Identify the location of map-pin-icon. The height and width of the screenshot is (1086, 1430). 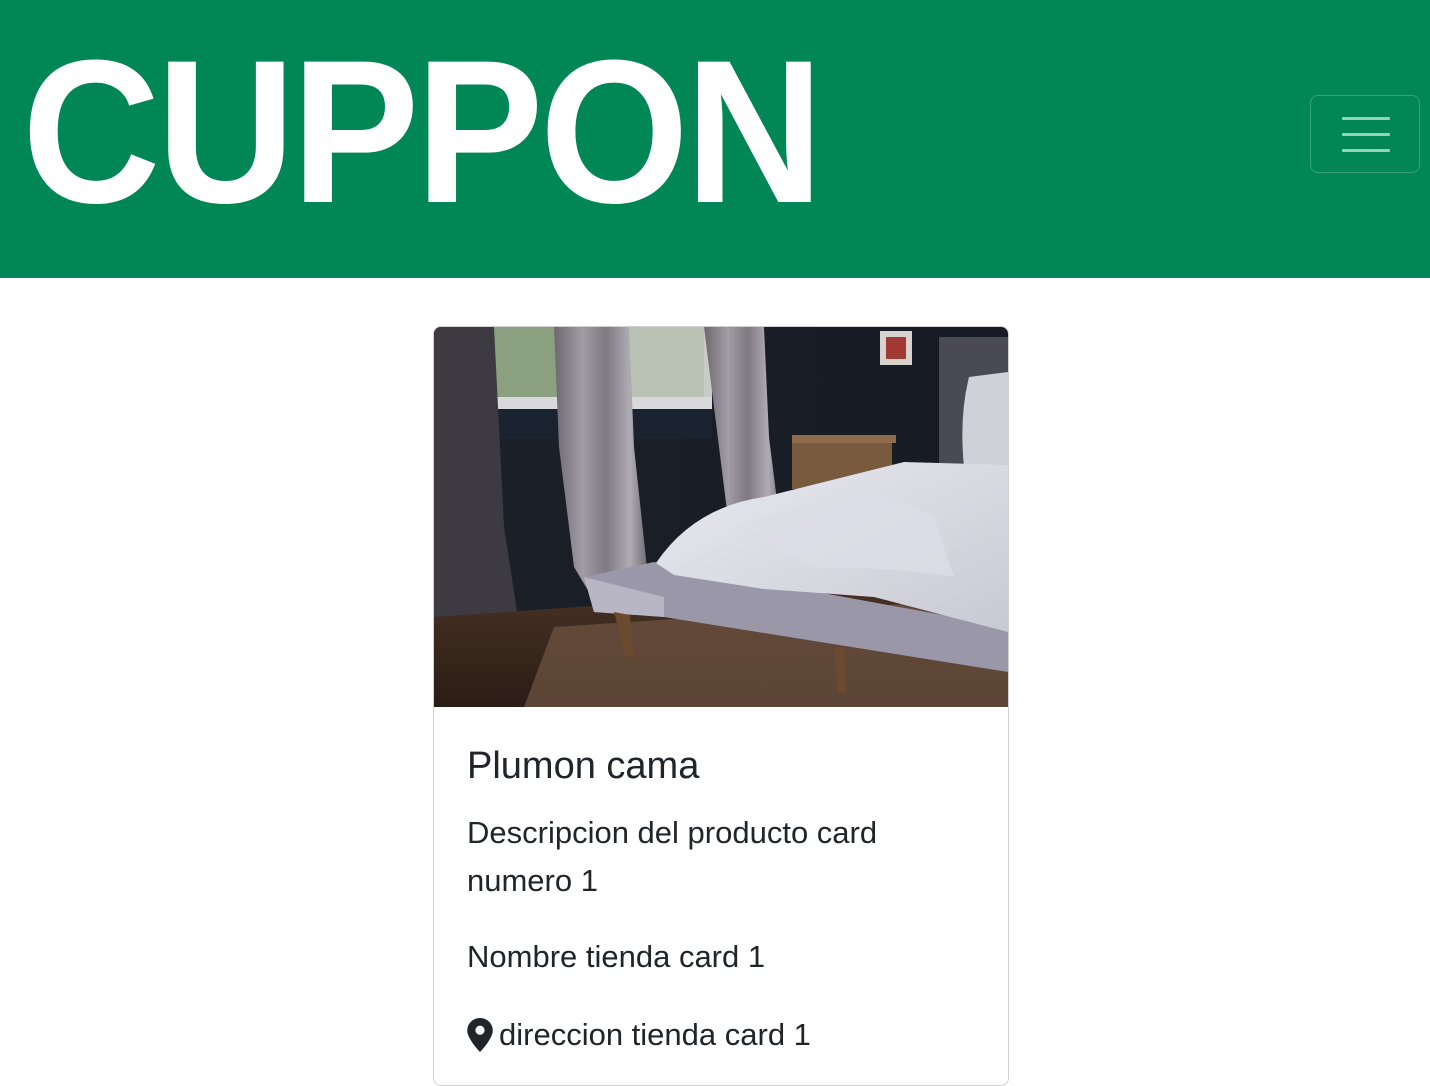
(480, 1035).